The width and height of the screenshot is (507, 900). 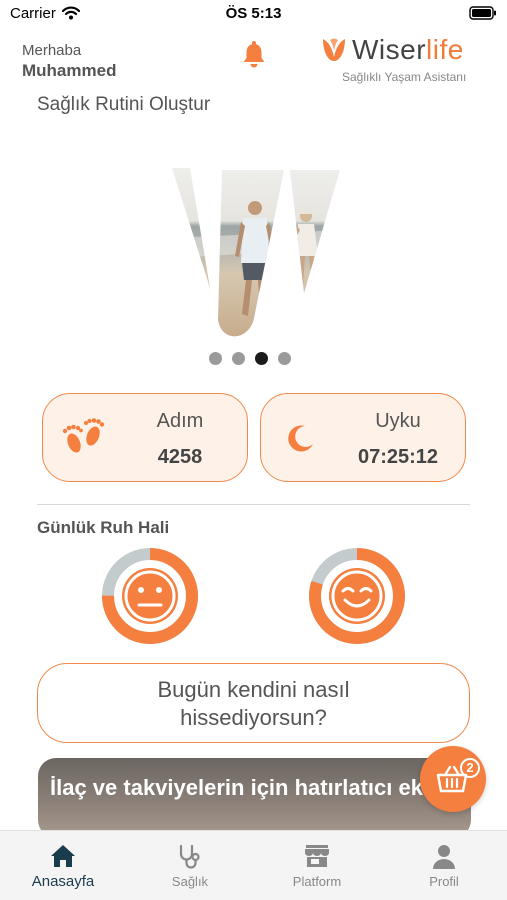 I want to click on sleep-label: Uyku, so click(x=398, y=421).